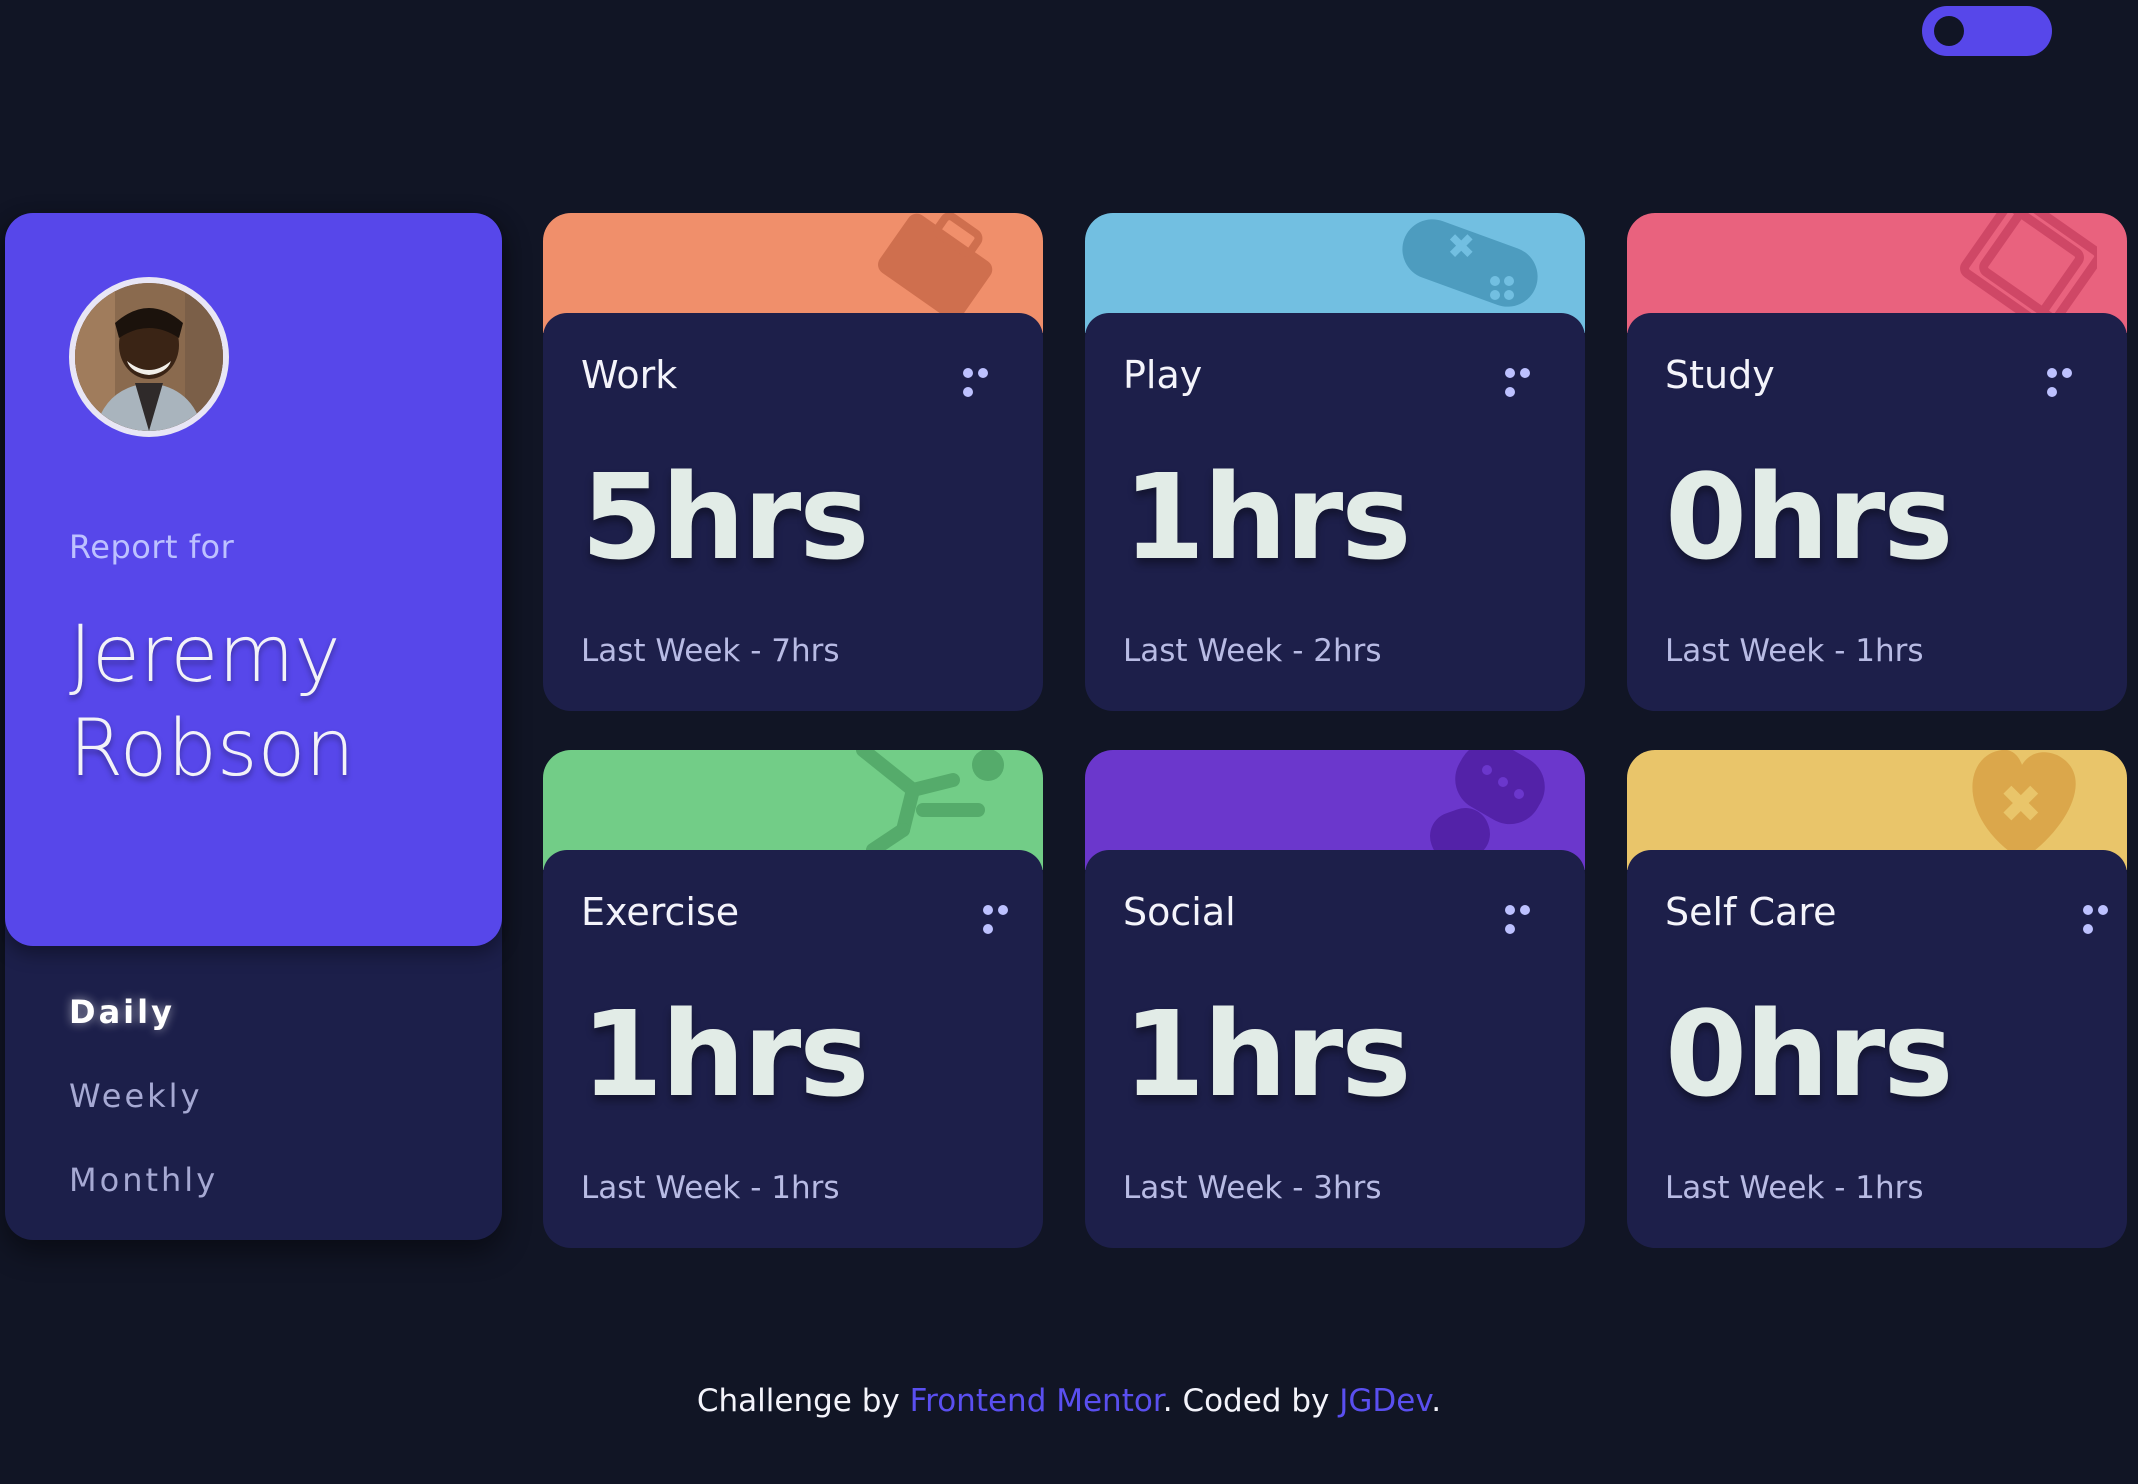 This screenshot has width=2138, height=1484. I want to click on card-title: Work, so click(629, 375).